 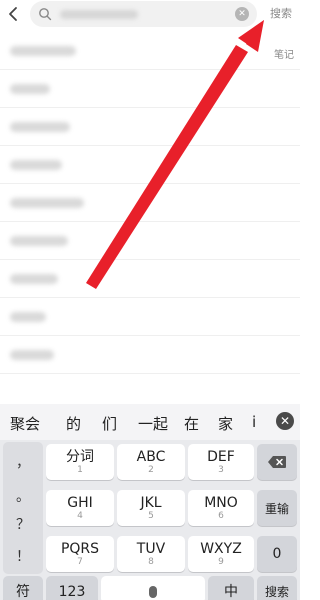 I want to click on backspace-button, so click(x=277, y=462).